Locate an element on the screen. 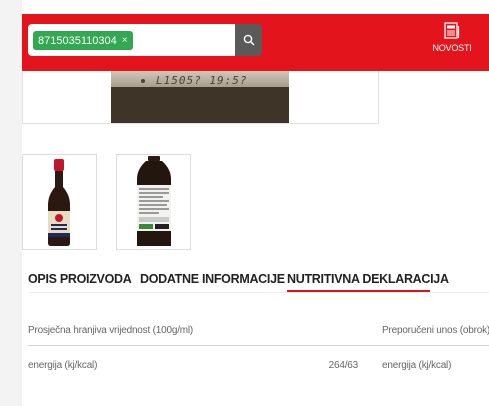  search-tag: 8715035110304 × is located at coordinates (83, 40).